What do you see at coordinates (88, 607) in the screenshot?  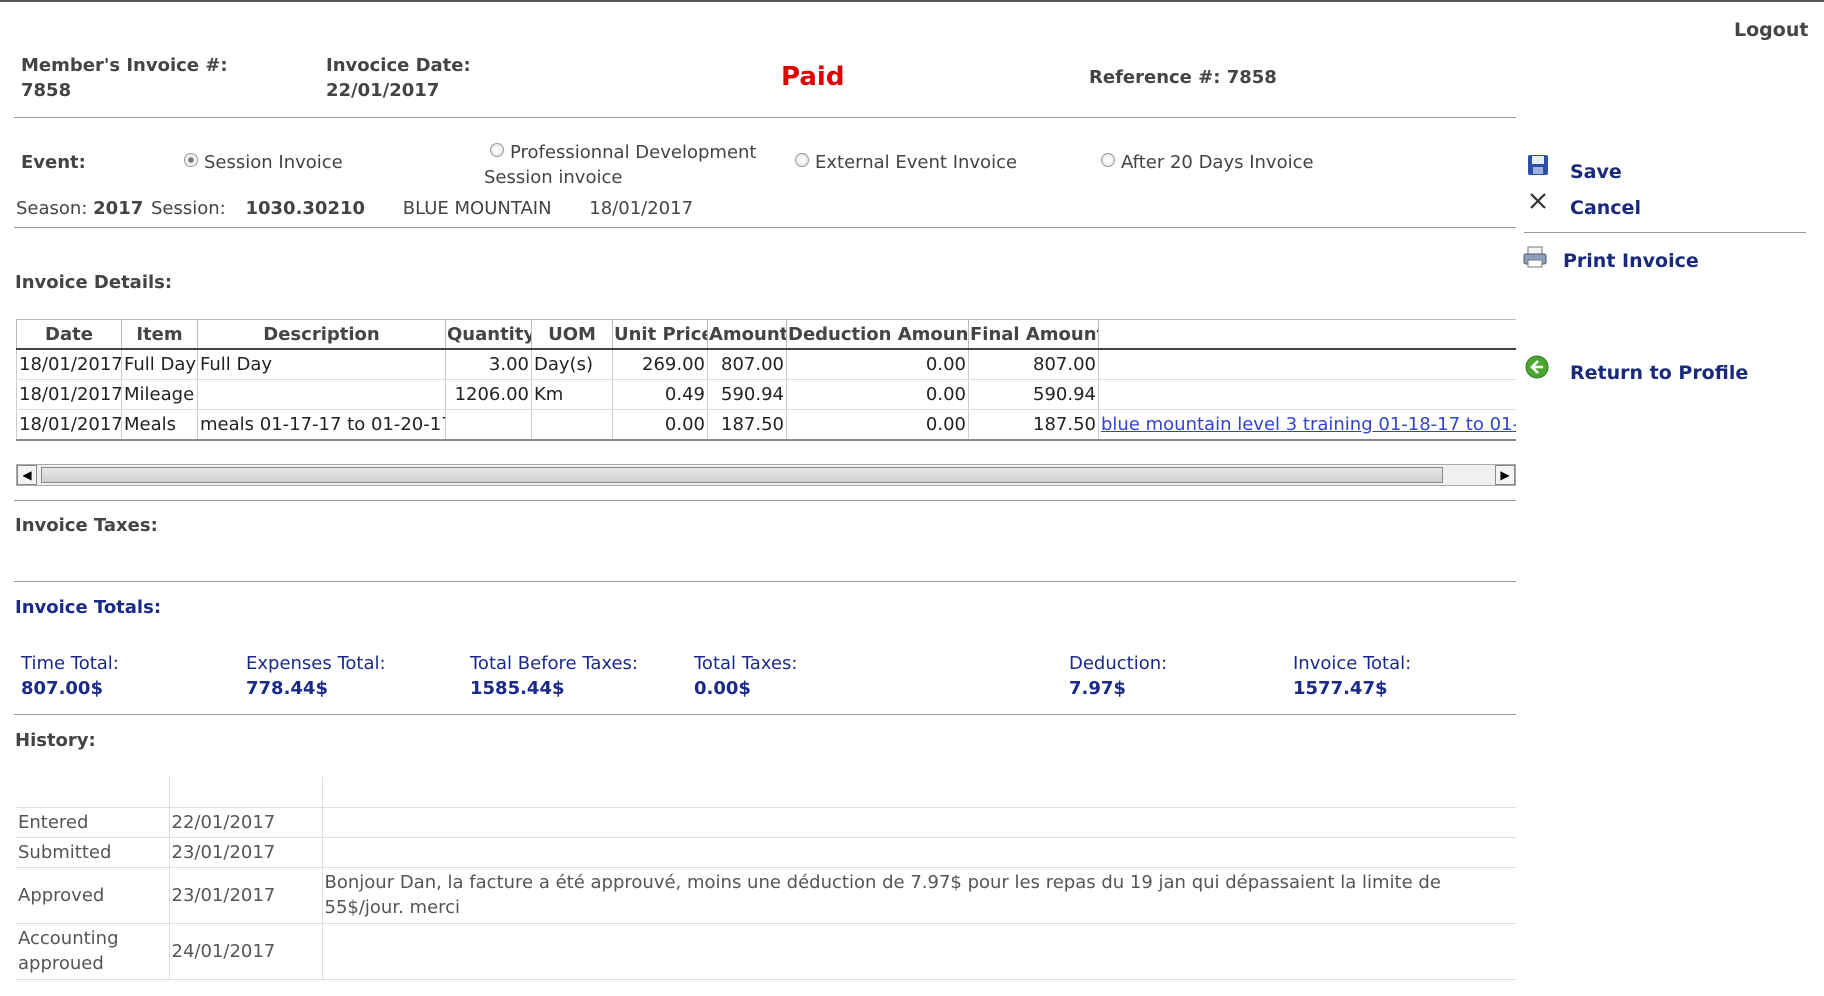 I see `invoice-totals-title: Invoice Totals:` at bounding box center [88, 607].